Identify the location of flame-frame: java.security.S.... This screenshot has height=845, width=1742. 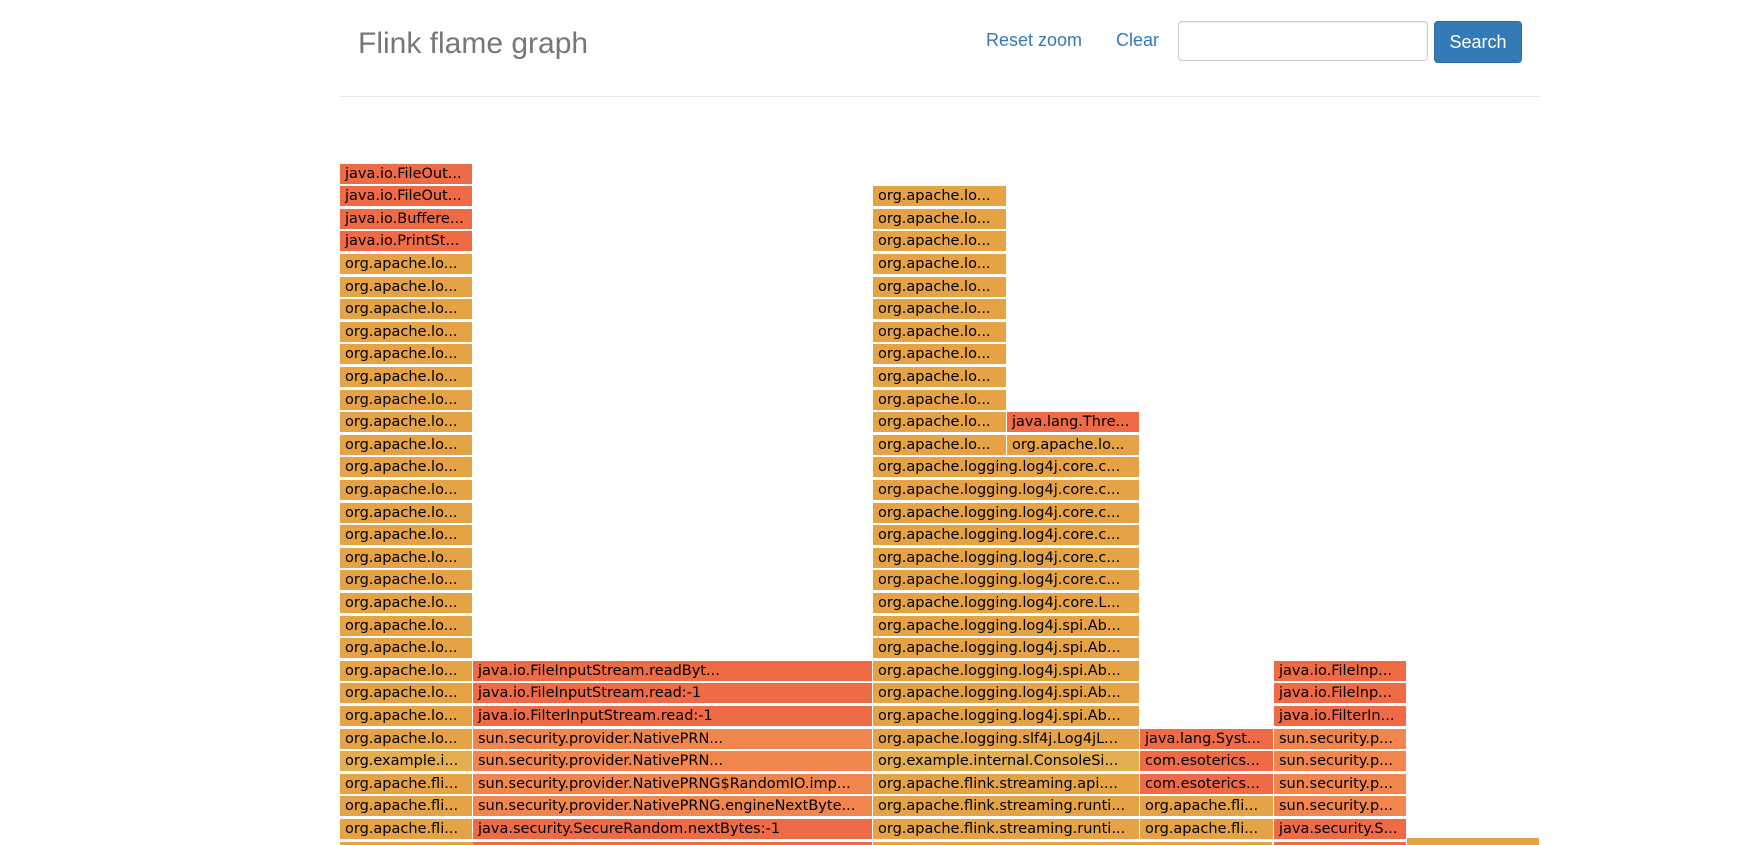
(1340, 829).